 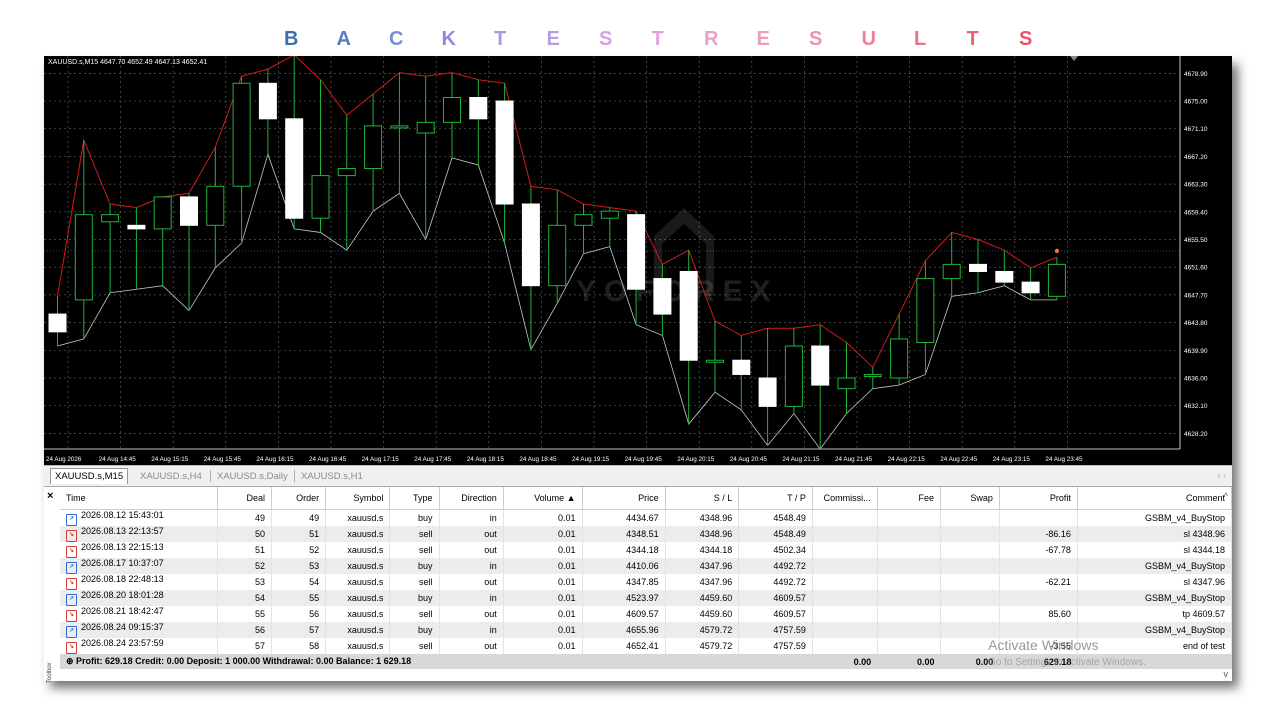 I want to click on profit-cell, so click(x=1038, y=517).